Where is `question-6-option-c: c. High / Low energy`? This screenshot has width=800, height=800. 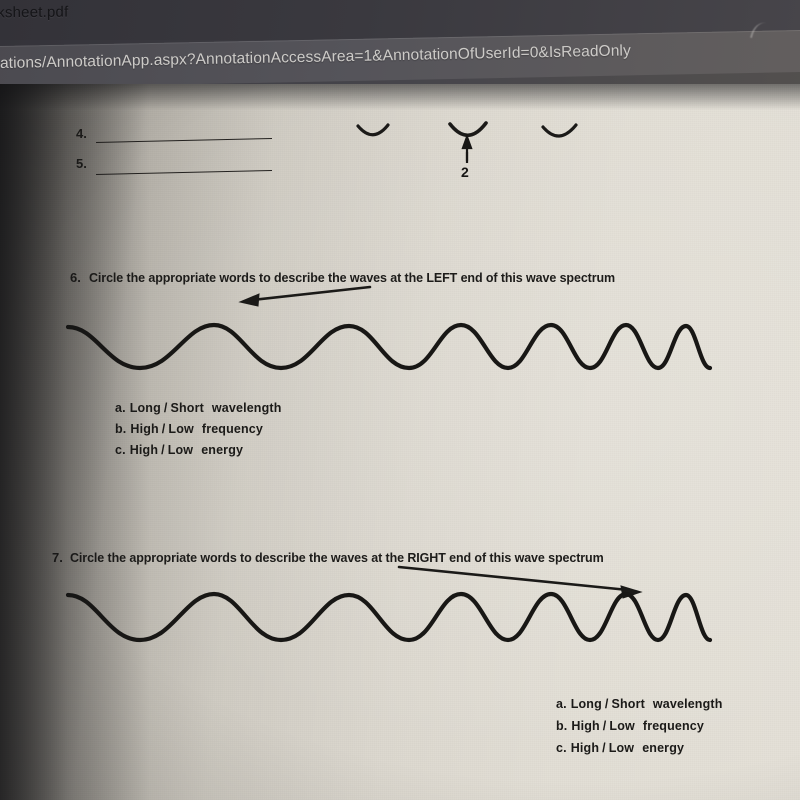 question-6-option-c: c. High / Low energy is located at coordinates (179, 450).